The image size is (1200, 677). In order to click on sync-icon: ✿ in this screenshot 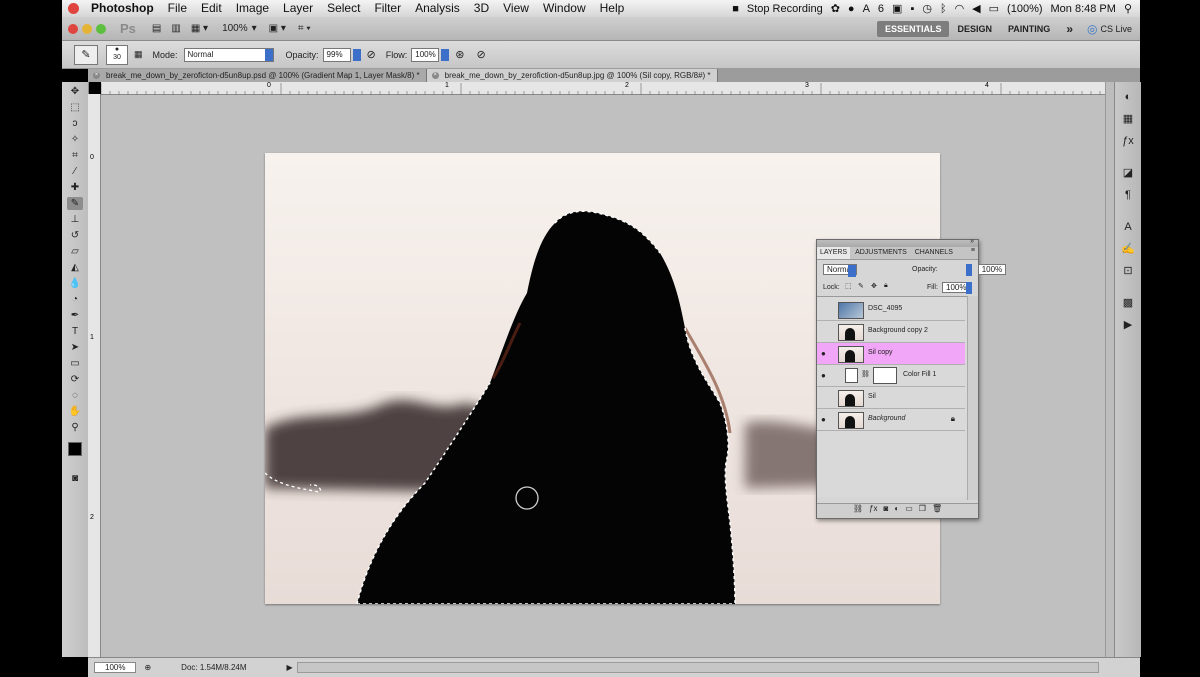, I will do `click(835, 8)`.